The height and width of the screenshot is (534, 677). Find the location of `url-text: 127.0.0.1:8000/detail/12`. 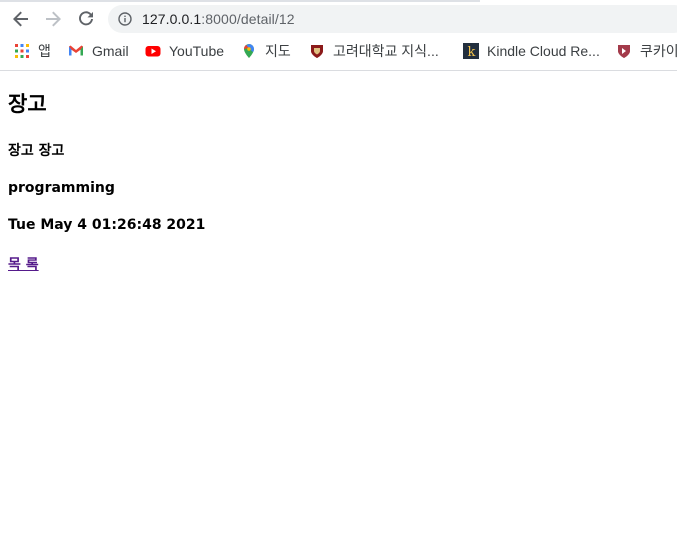

url-text: 127.0.0.1:8000/detail/12 is located at coordinates (218, 19).